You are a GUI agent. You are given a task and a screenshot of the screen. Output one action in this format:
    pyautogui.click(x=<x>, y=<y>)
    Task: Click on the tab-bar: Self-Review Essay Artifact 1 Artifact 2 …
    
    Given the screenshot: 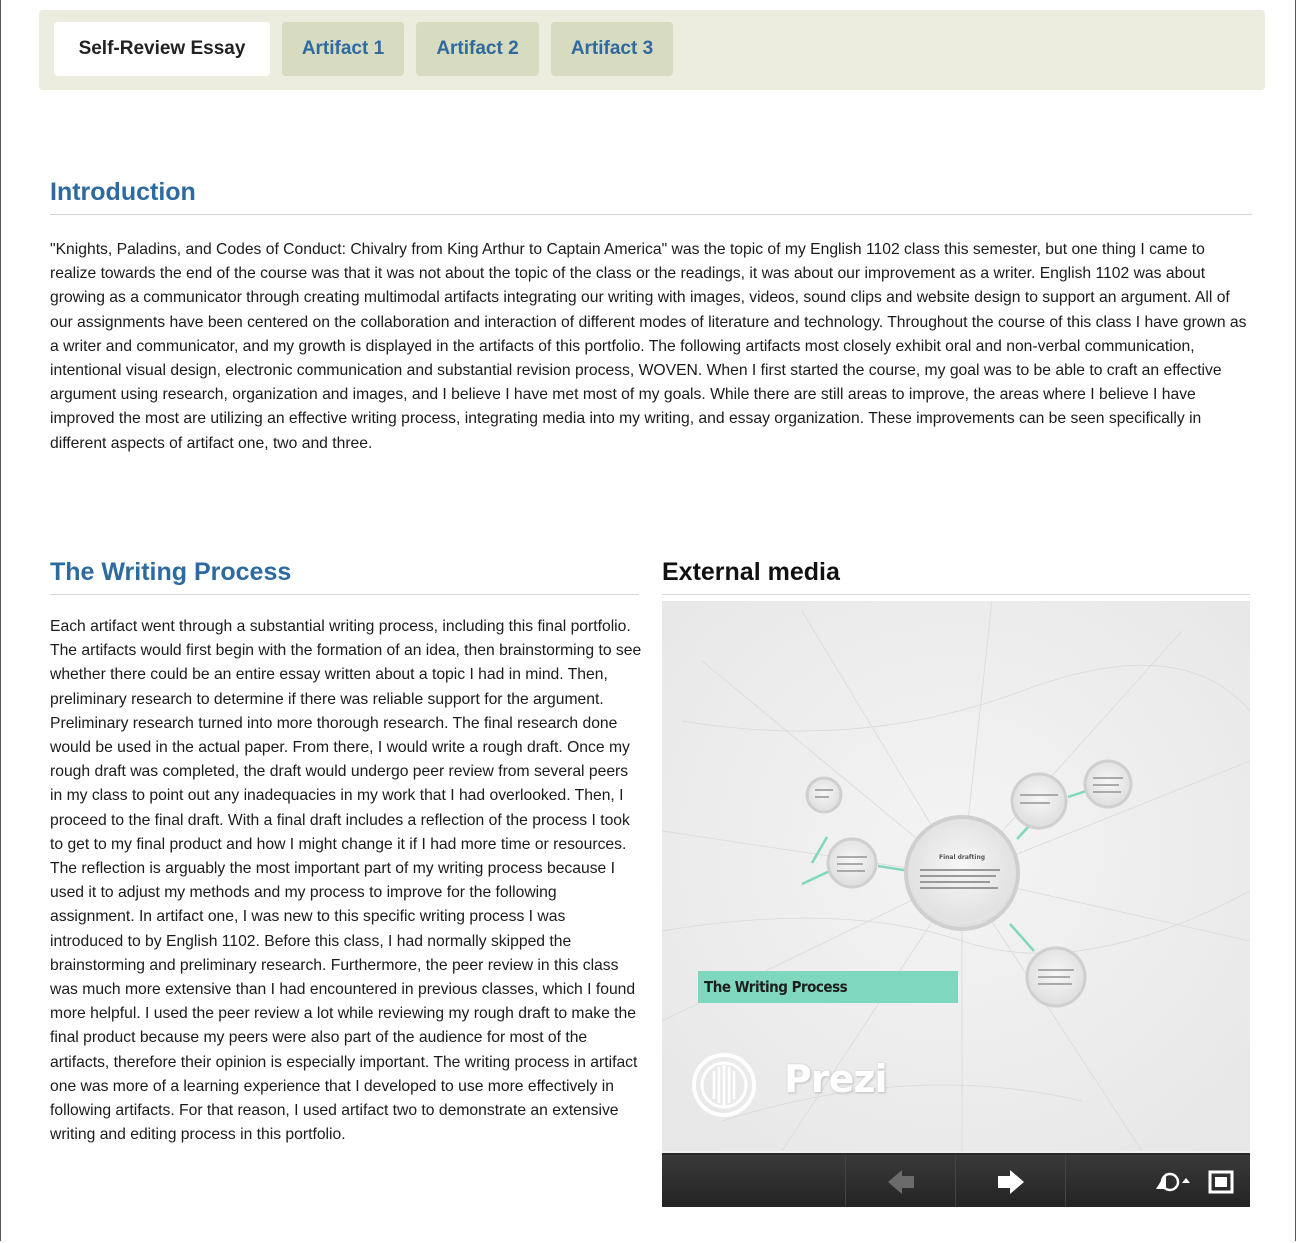 What is the action you would take?
    pyautogui.click(x=652, y=50)
    